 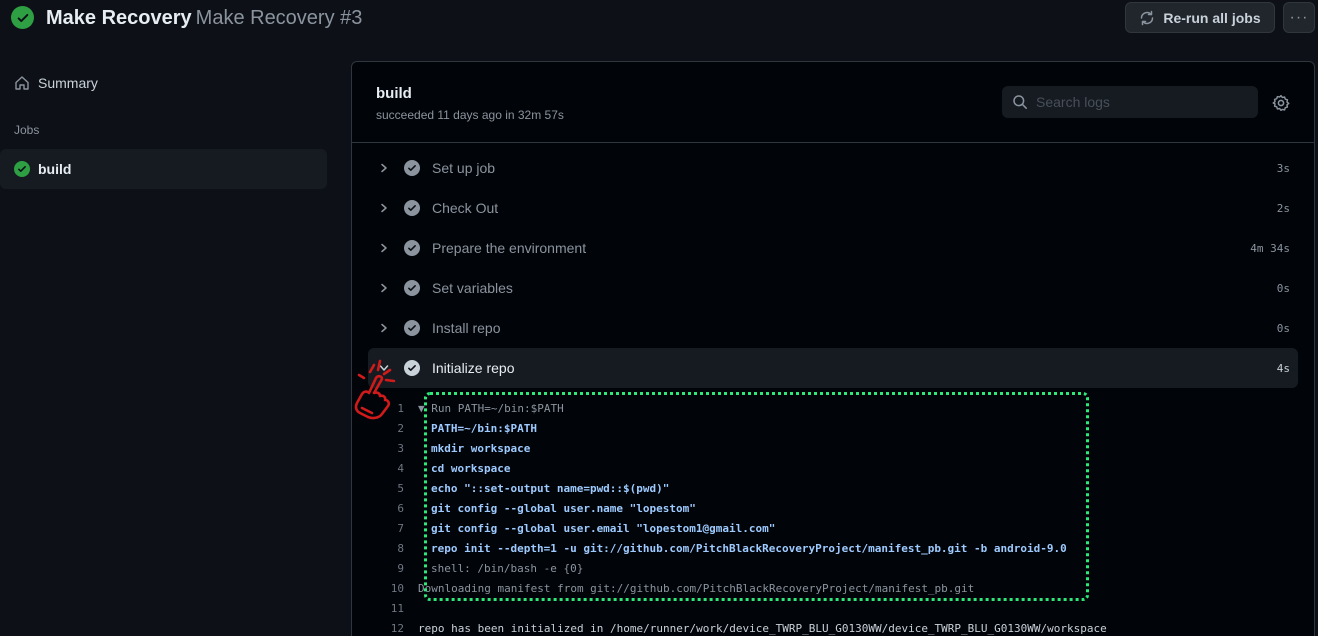 What do you see at coordinates (385, 488) in the screenshot?
I see `line-number: 5` at bounding box center [385, 488].